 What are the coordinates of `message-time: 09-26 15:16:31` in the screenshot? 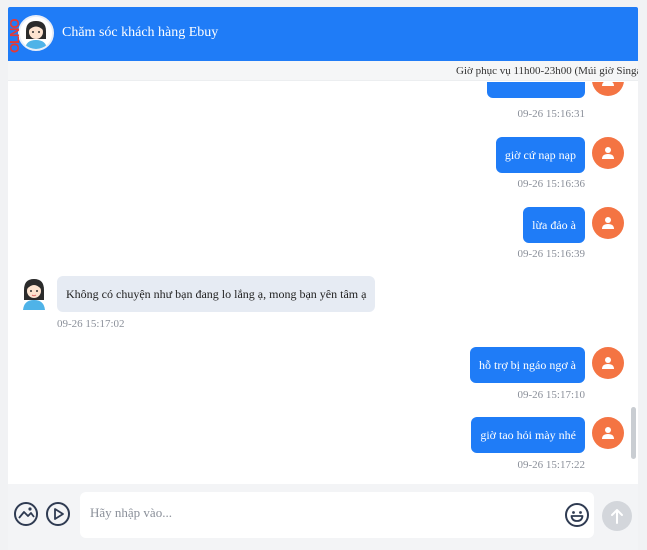 It's located at (551, 114).